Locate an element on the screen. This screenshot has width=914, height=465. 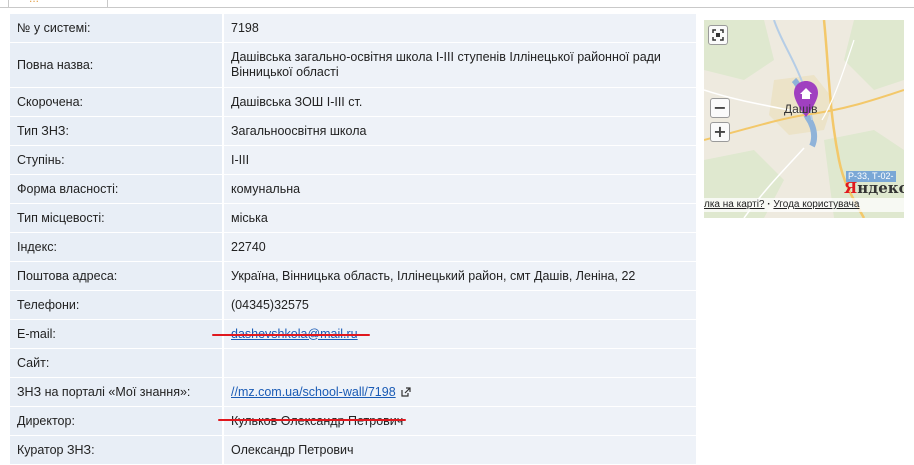
external-link-icon is located at coordinates (406, 391).